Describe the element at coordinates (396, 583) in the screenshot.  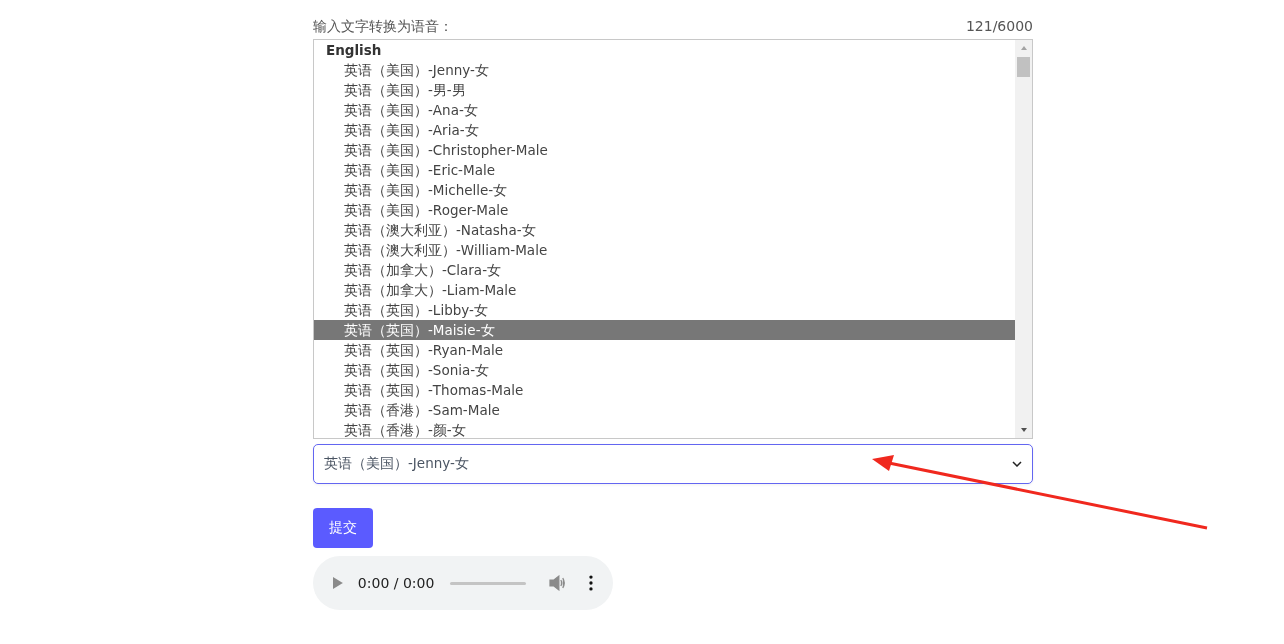
I see `audio-time: 0:00 / 0:00` at that location.